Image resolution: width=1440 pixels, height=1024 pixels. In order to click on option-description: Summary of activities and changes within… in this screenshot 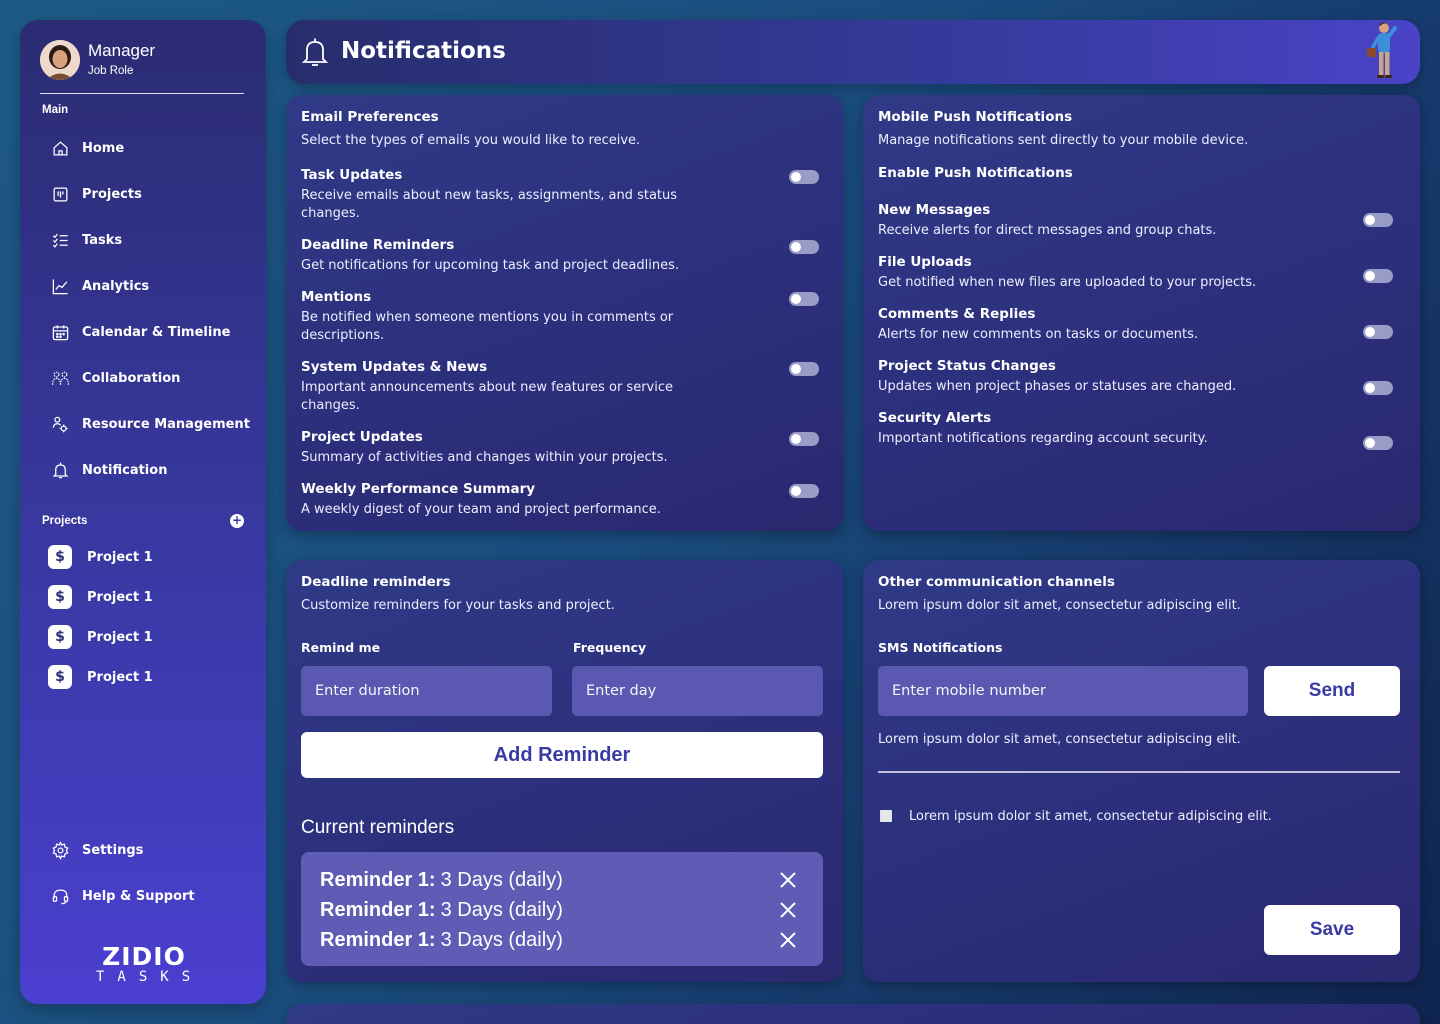, I will do `click(484, 457)`.